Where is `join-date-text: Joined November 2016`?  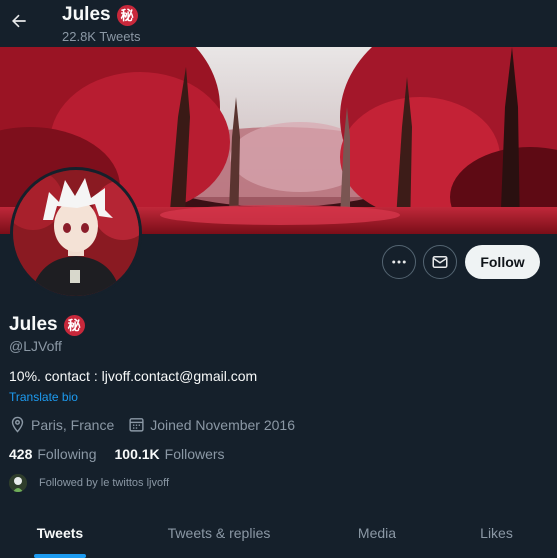 join-date-text: Joined November 2016 is located at coordinates (223, 424).